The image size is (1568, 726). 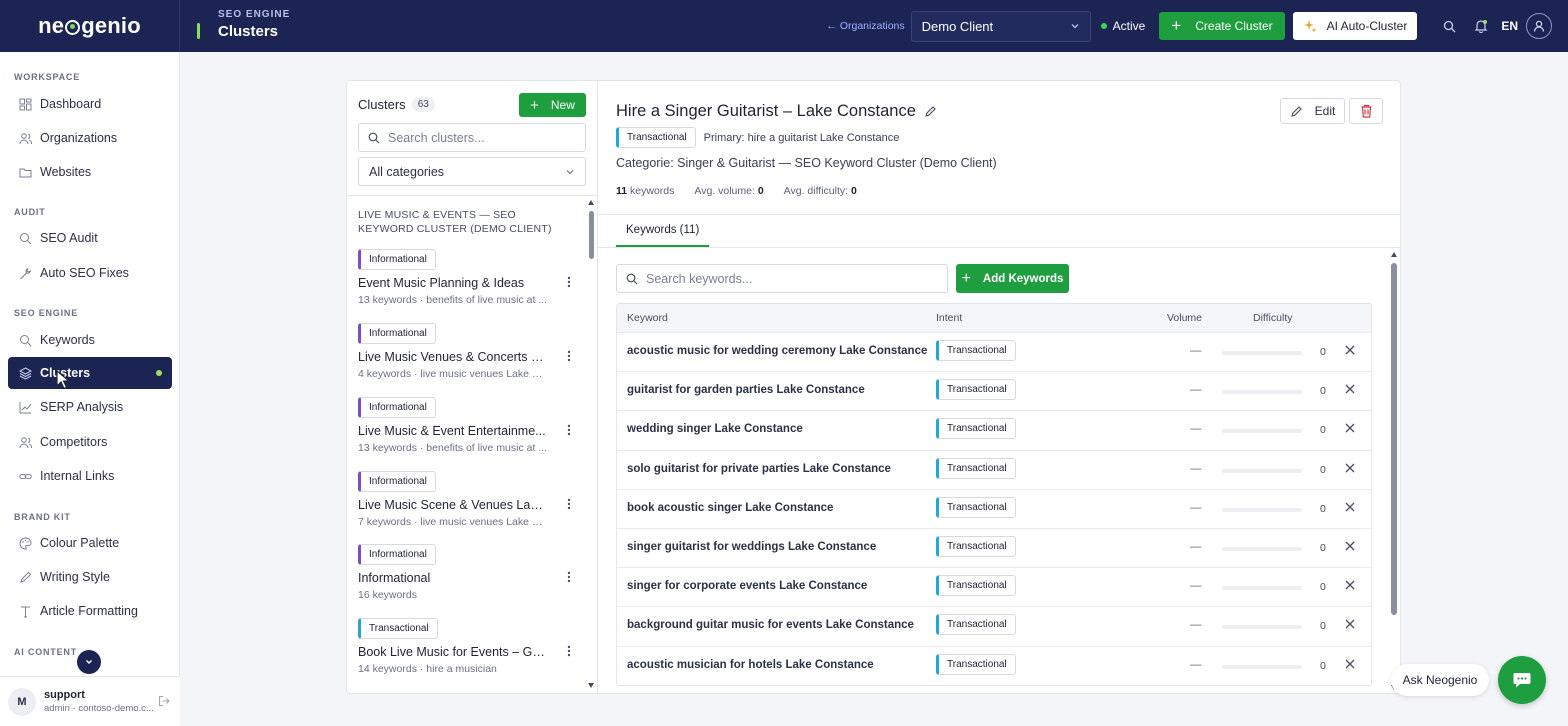 I want to click on sidebar-item-internal-links: Internal Links, so click(x=90, y=476).